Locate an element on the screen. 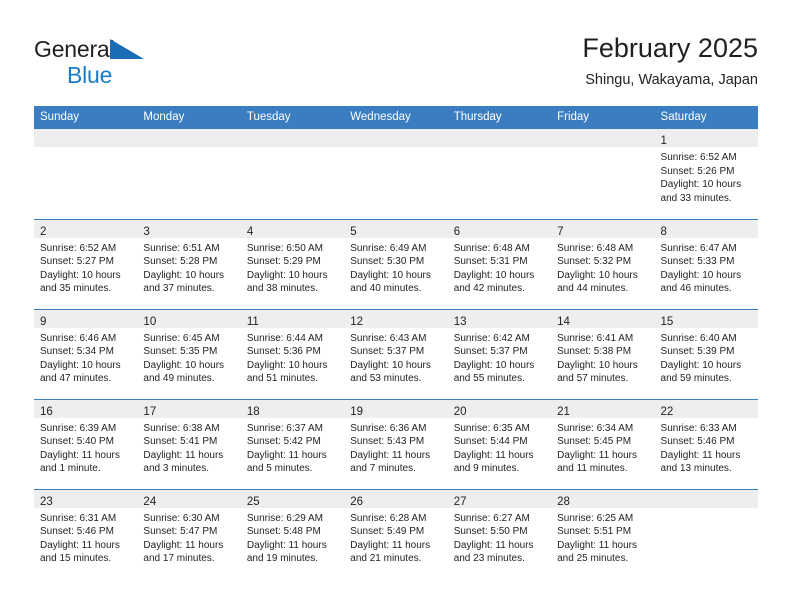 The width and height of the screenshot is (792, 612). sunset-text: Sunset: 5:47 PM is located at coordinates (180, 532).